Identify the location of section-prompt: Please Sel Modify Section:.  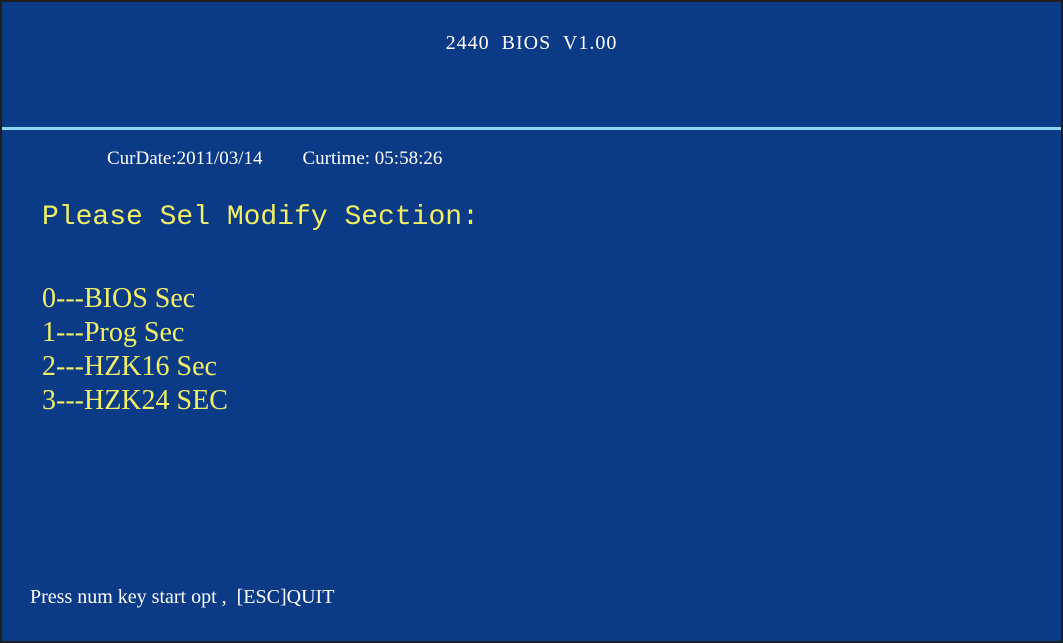
(260, 217).